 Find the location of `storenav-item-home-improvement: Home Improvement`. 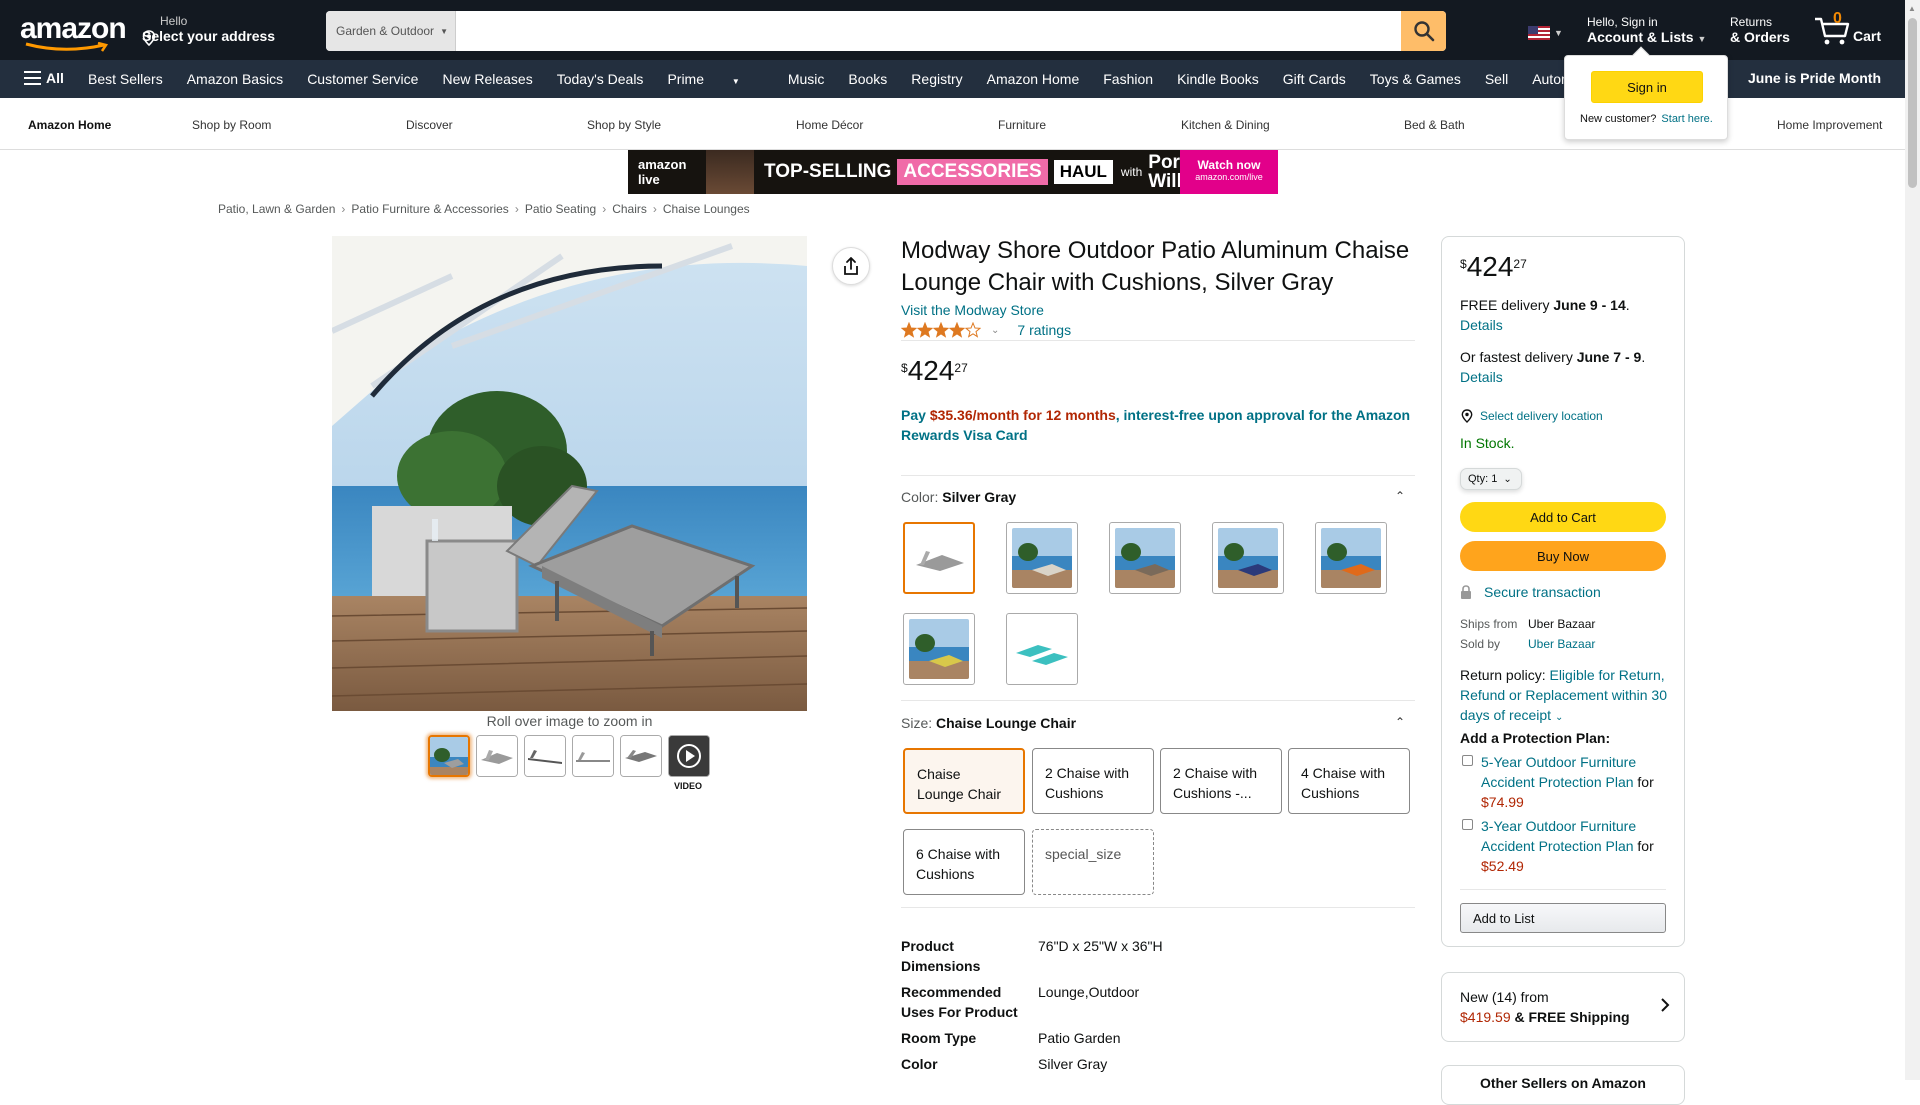

storenav-item-home-improvement: Home Improvement is located at coordinates (1829, 125).